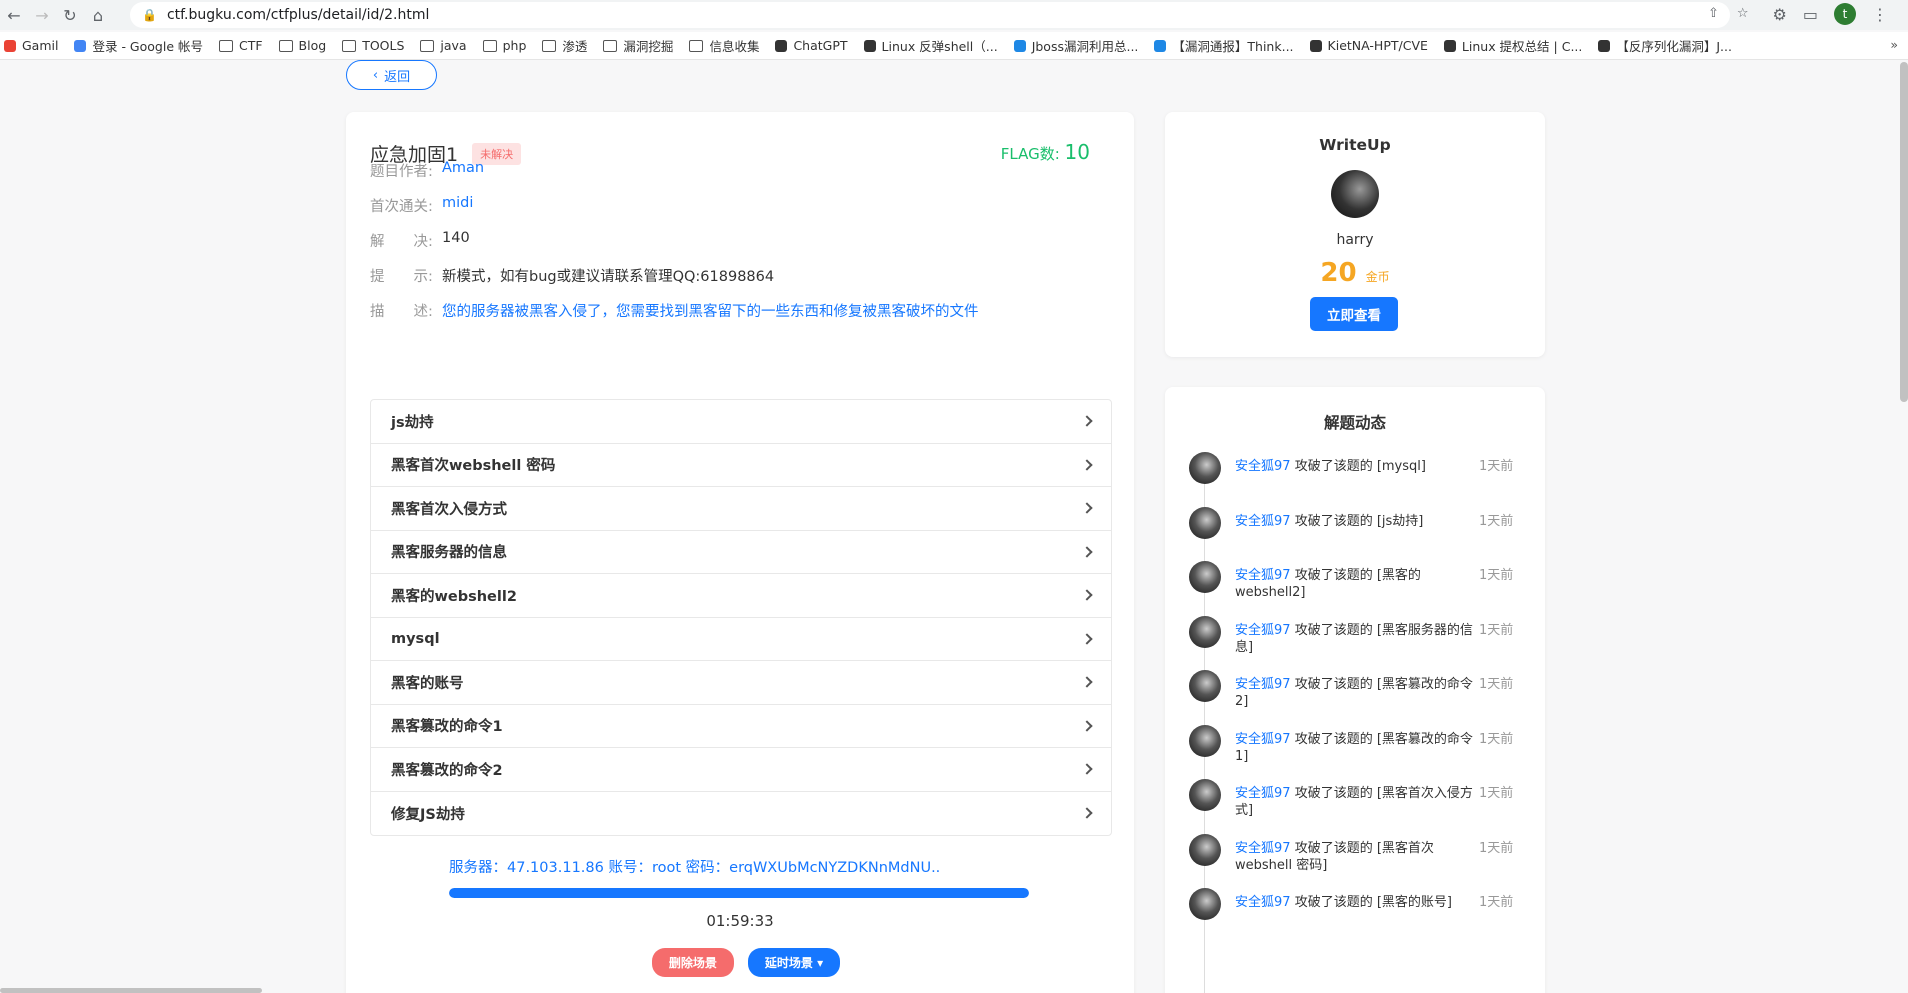 Image resolution: width=1908 pixels, height=993 pixels. What do you see at coordinates (1904, 232) in the screenshot?
I see `vertical-scrollbar` at bounding box center [1904, 232].